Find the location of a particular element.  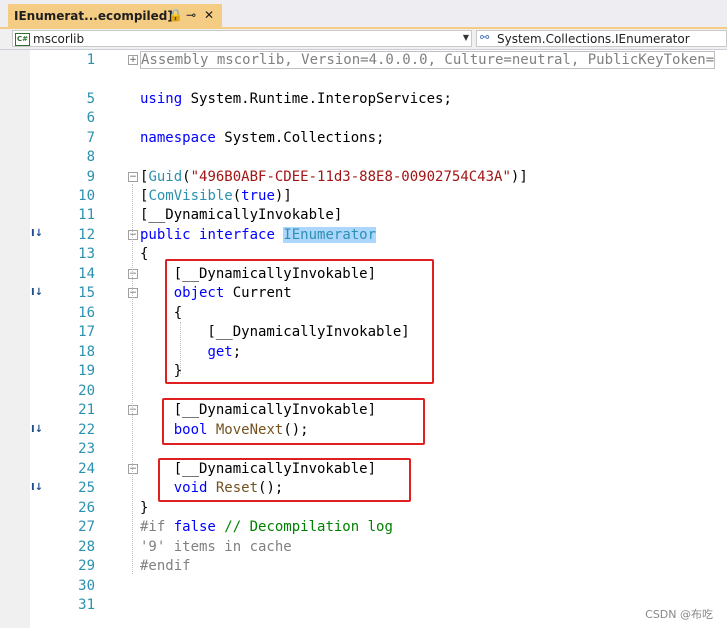

string-literal: "496B0ABF-CDEE-11d3-88E8-00902754C43A" is located at coordinates (350, 177).